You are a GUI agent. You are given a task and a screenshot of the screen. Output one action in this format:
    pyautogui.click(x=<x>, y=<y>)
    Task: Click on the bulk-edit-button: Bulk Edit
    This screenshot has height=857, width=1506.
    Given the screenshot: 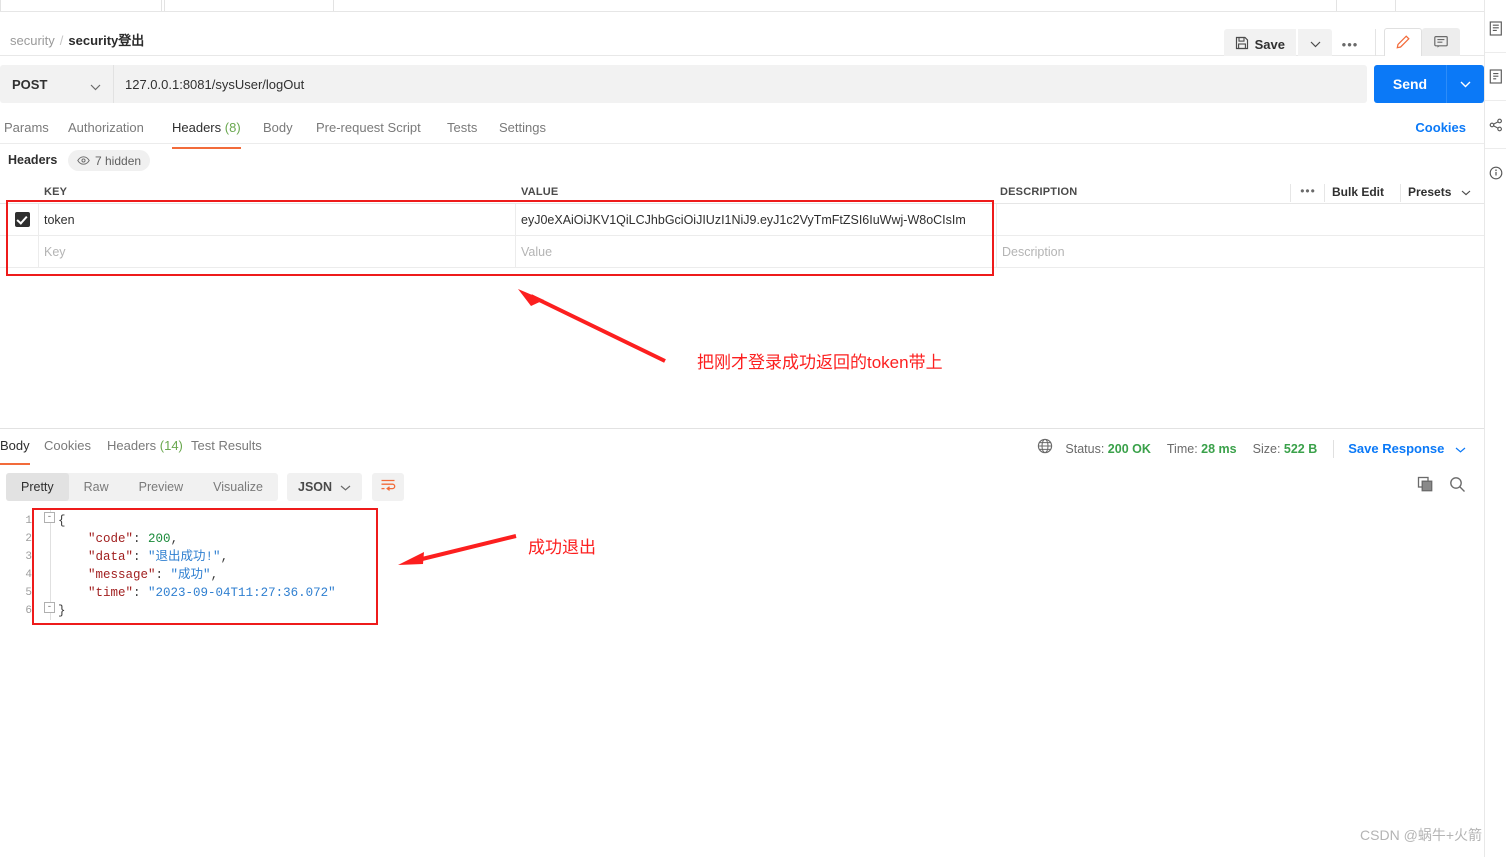 What is the action you would take?
    pyautogui.click(x=1358, y=192)
    